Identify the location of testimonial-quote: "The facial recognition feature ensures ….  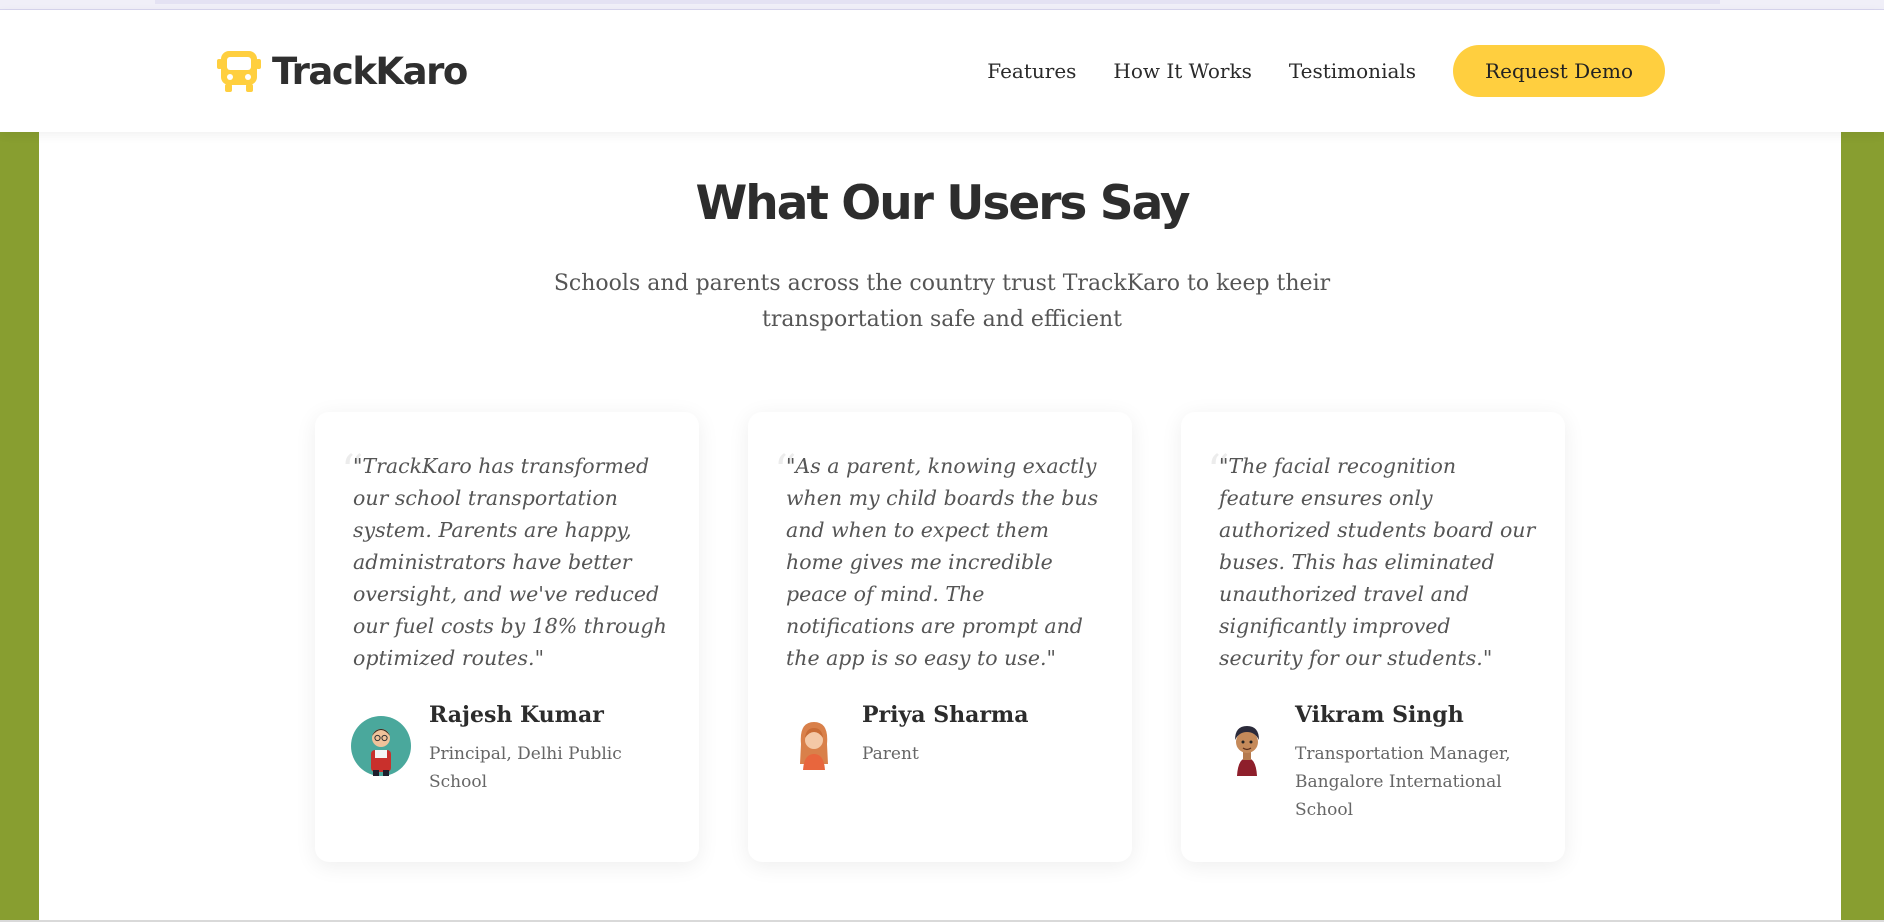
(1377, 562).